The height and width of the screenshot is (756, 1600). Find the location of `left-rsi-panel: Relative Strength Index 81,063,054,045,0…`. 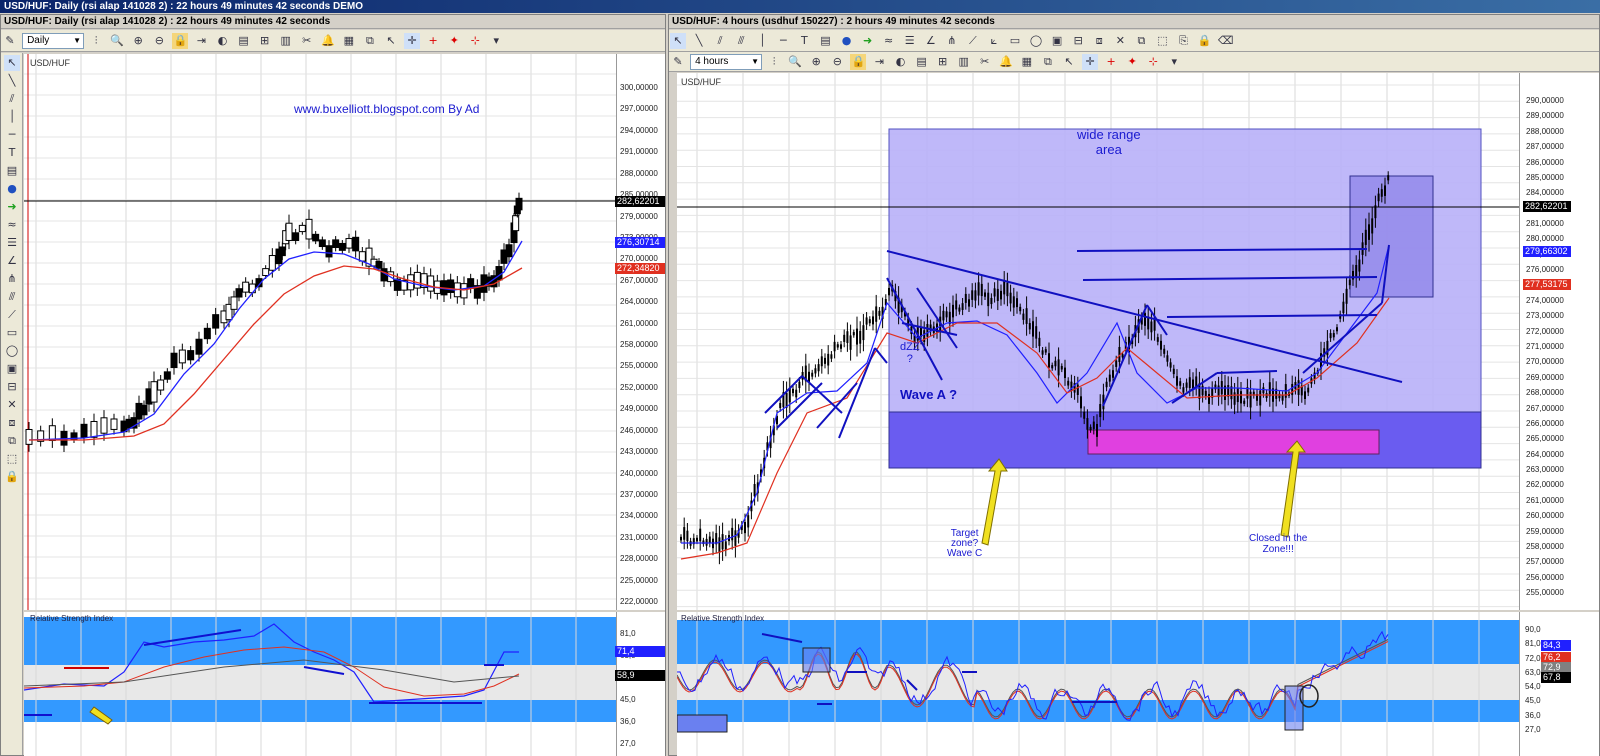

left-rsi-panel: Relative Strength Index 81,063,054,045,0… is located at coordinates (344, 684).